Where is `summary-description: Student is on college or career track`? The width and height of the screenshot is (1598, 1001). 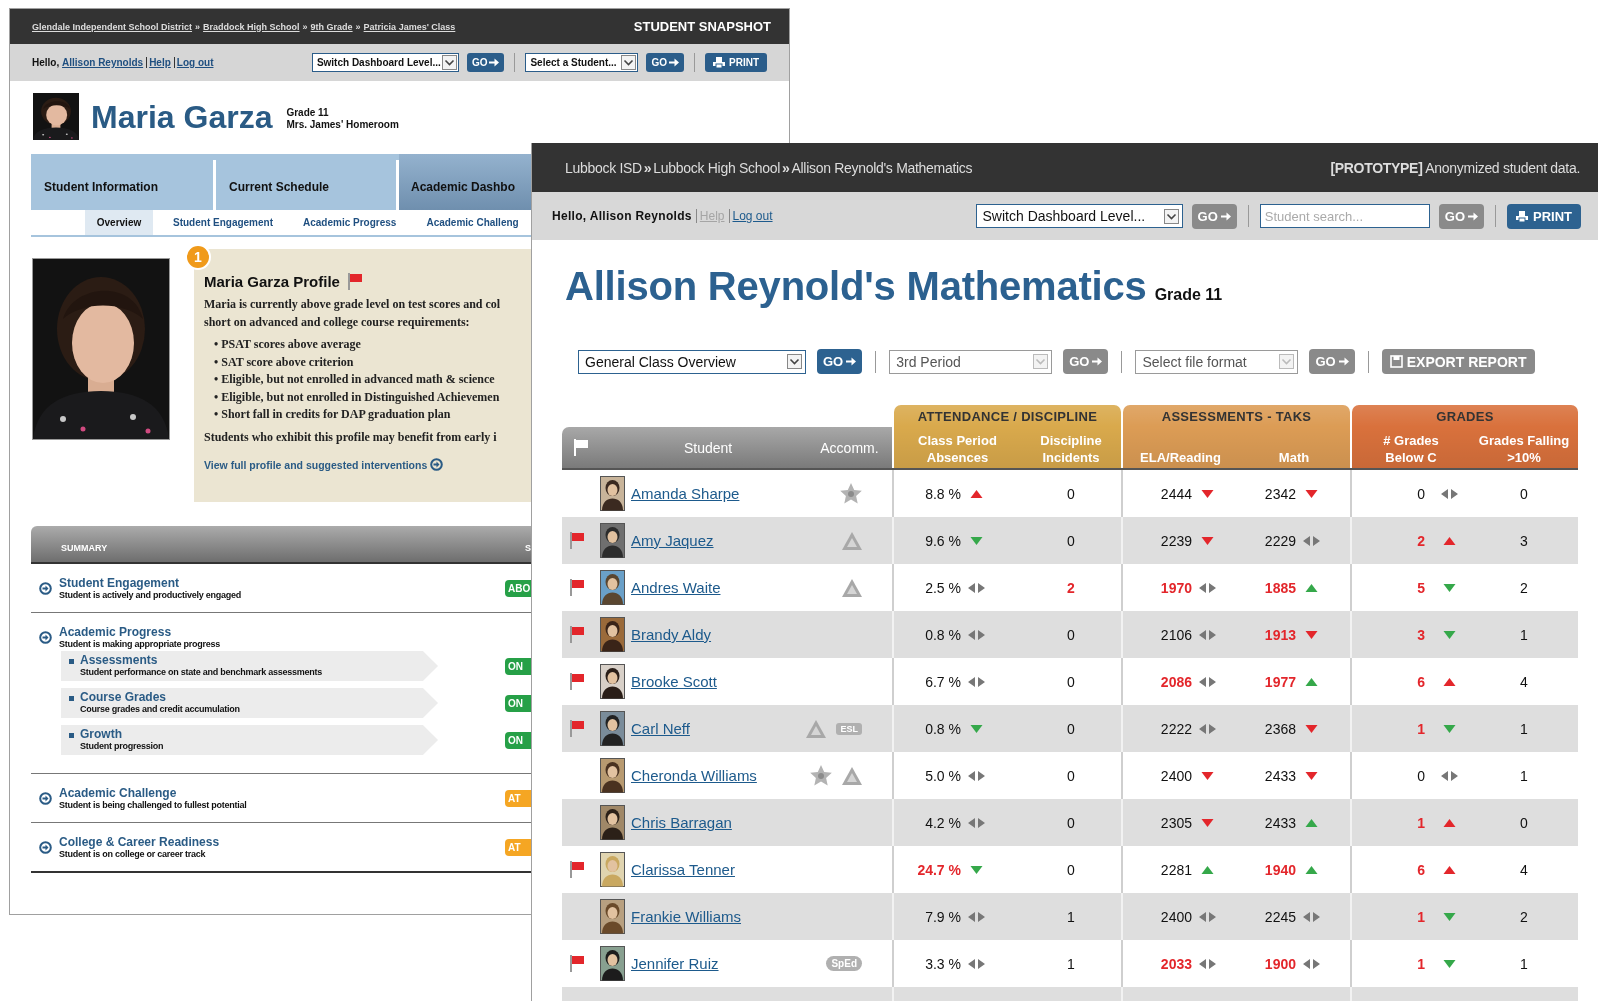
summary-description: Student is on college or career track is located at coordinates (132, 854).